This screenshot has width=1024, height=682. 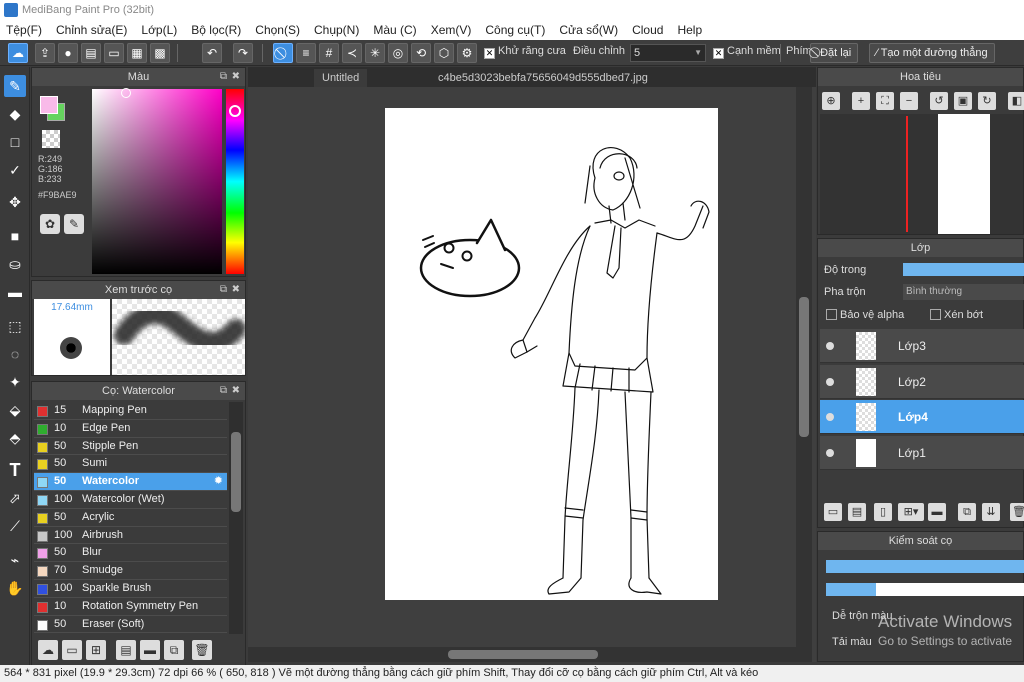 What do you see at coordinates (991, 512) in the screenshot?
I see `merge-layer-icon: ⇊` at bounding box center [991, 512].